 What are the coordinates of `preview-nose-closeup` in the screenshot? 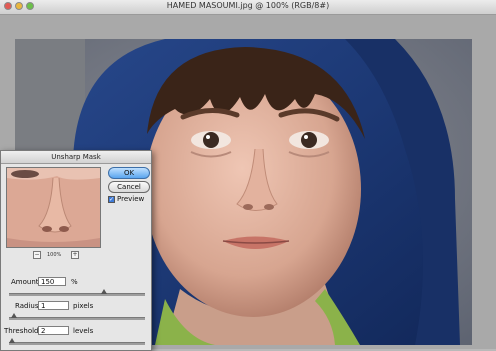 It's located at (53, 207).